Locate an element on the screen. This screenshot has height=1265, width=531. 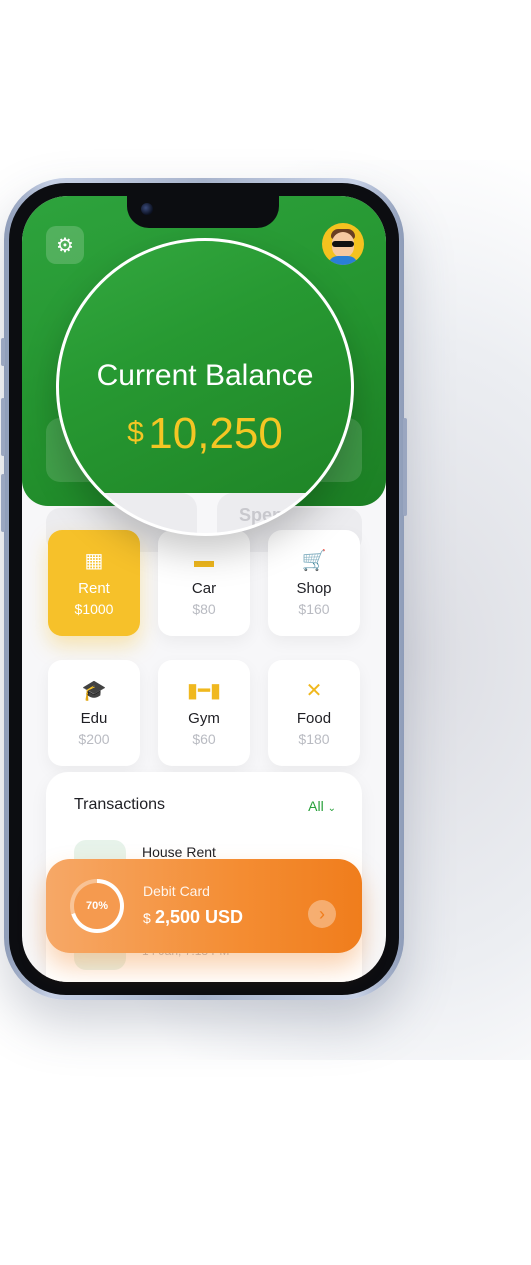
balance-currency: $ is located at coordinates (135, 432).